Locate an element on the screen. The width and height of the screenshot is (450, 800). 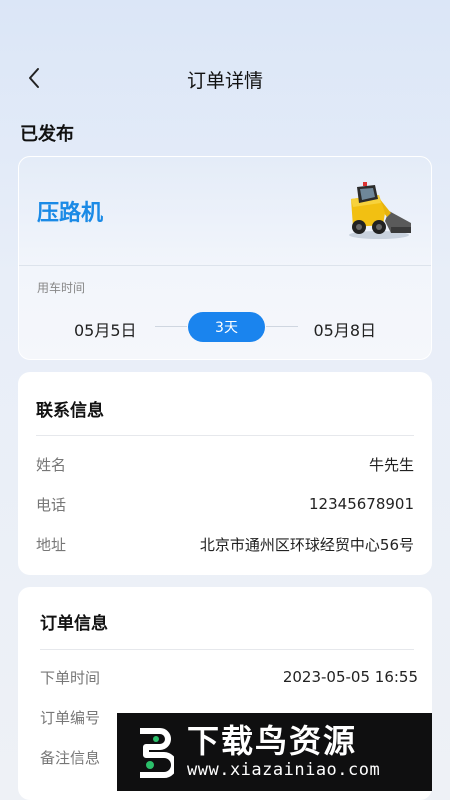
vehicle-name: 压路机 is located at coordinates (70, 213).